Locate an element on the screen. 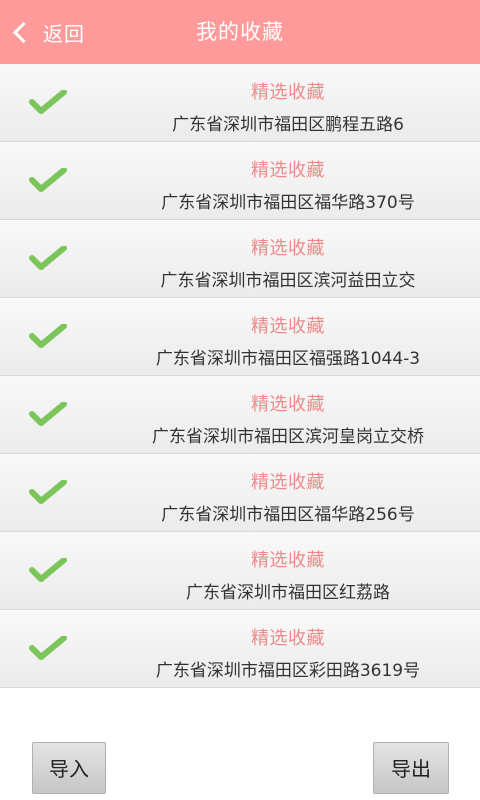 The height and width of the screenshot is (800, 480). header-bar: 返回 我的收藏 is located at coordinates (240, 32).